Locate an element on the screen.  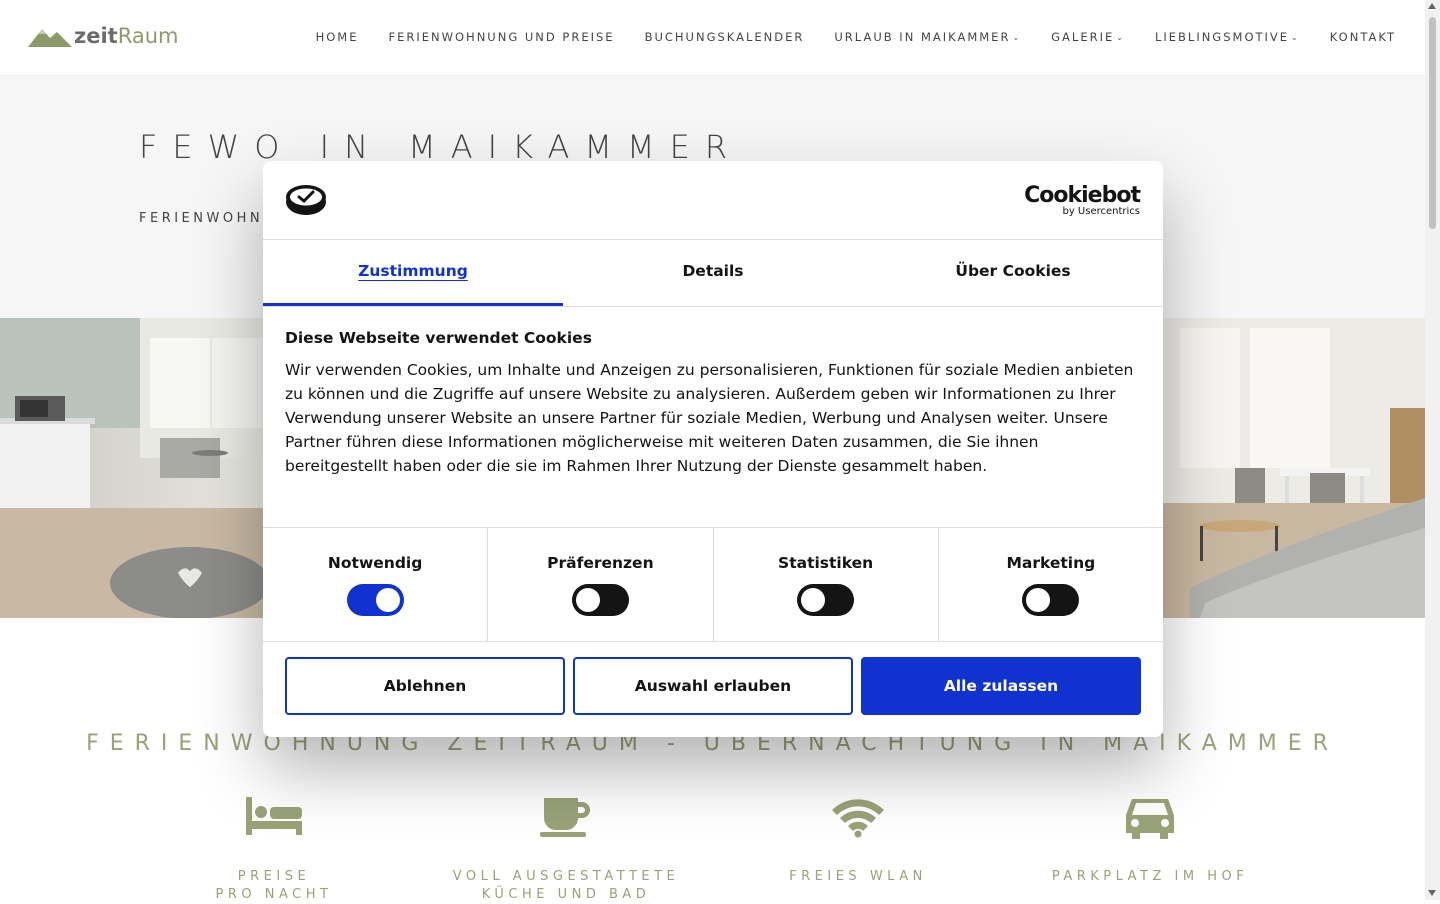
scroll-thumb is located at coordinates (1432, 123).